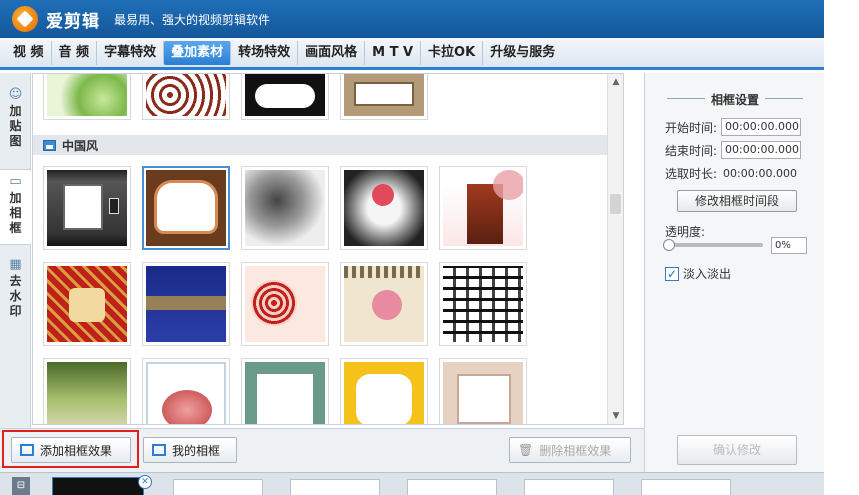 The width and height of the screenshot is (859, 495). I want to click on tab-overlay-materials: 叠加素材, so click(198, 52).